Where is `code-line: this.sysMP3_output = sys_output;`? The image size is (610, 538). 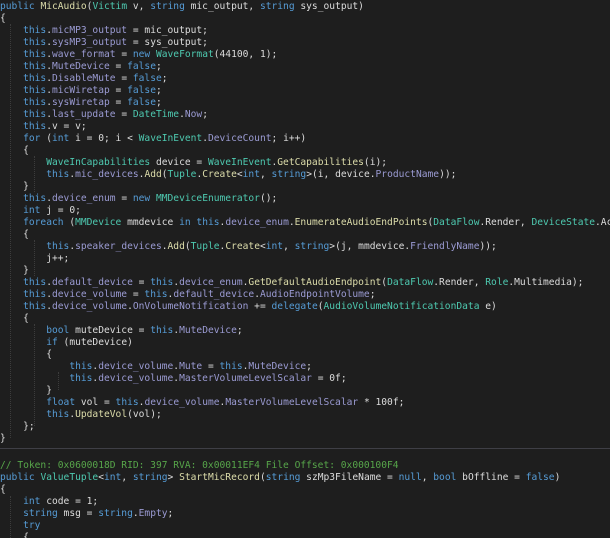
code-line: this.sysMP3_output = sys_output; is located at coordinates (104, 43).